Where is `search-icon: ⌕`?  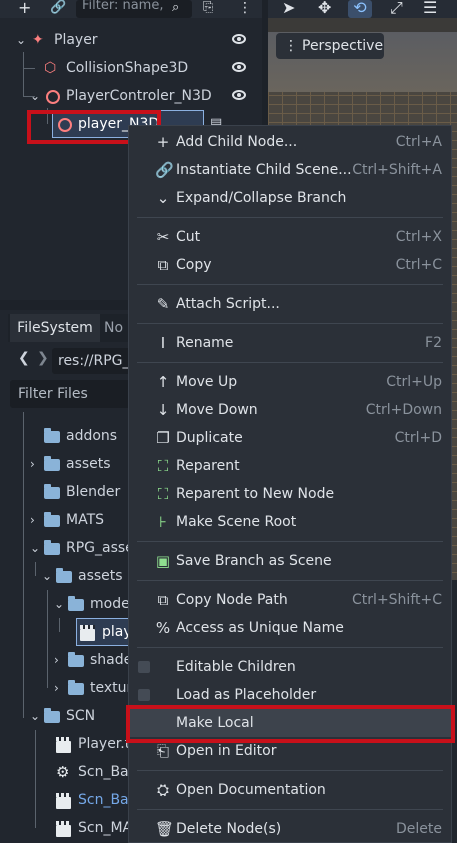
search-icon: ⌕ is located at coordinates (176, 7).